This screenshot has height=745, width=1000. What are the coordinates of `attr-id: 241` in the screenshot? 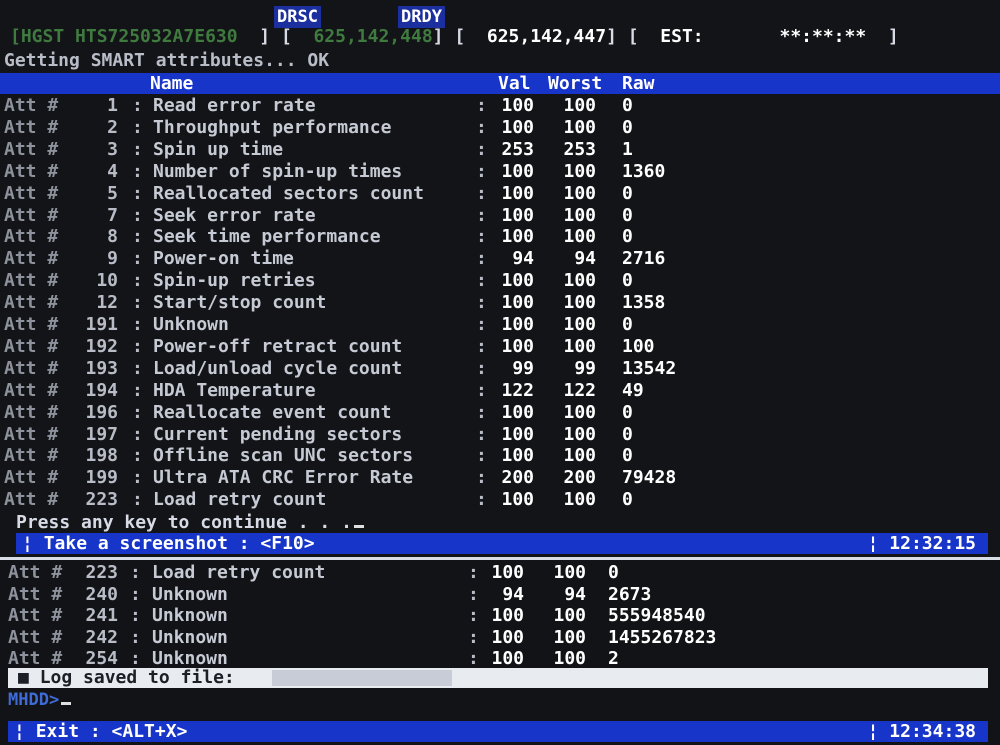 It's located at (101, 615).